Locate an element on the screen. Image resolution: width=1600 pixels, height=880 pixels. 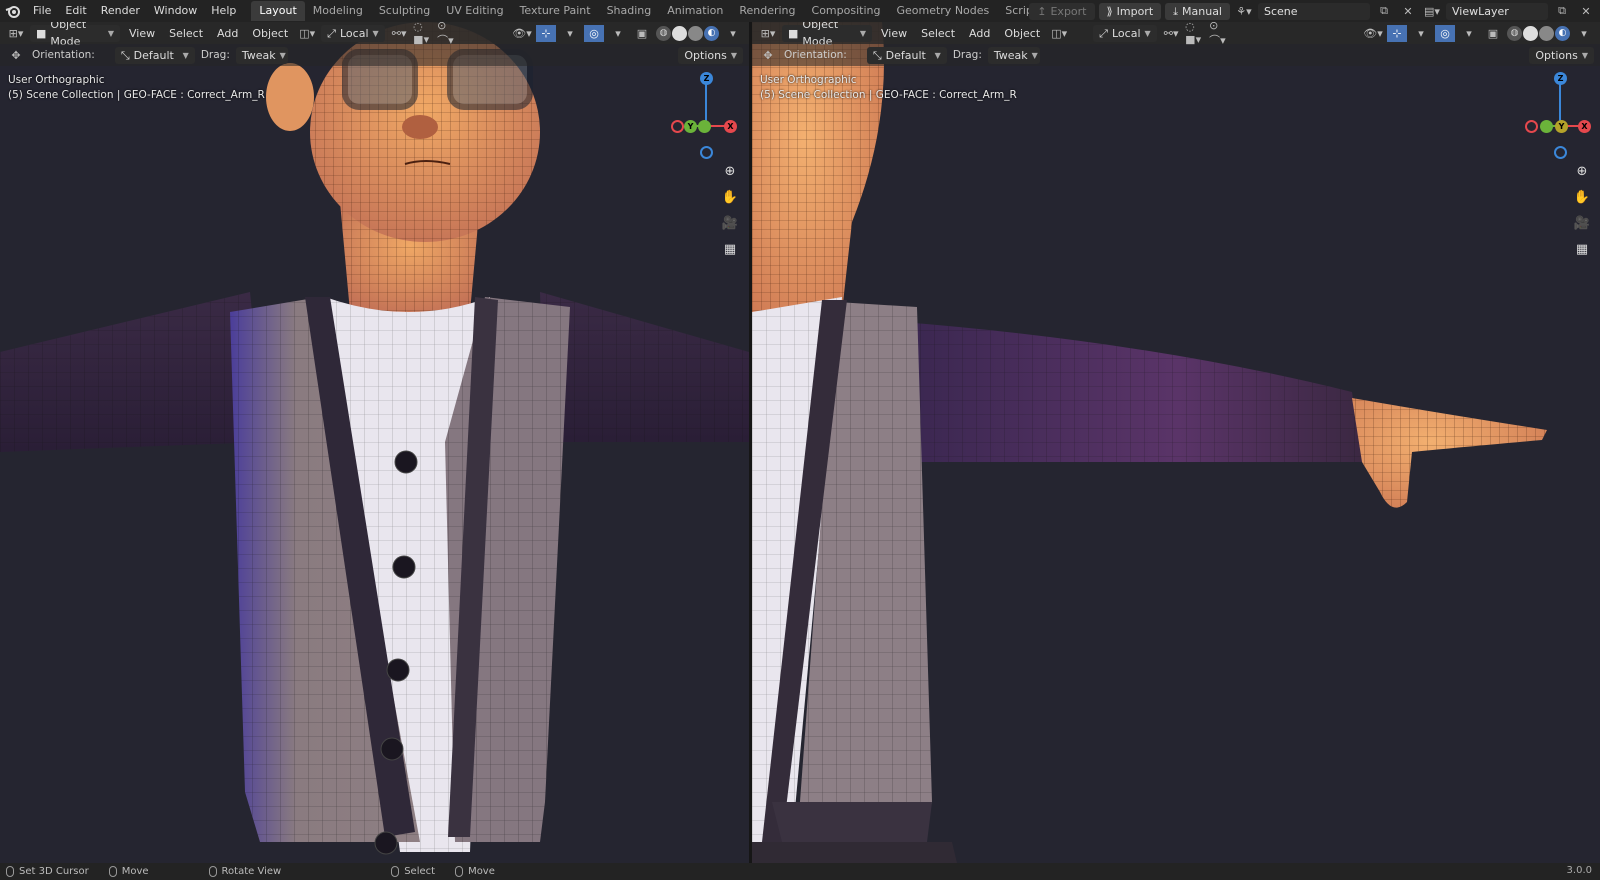
tab-rendering: Rendering is located at coordinates (767, 11).